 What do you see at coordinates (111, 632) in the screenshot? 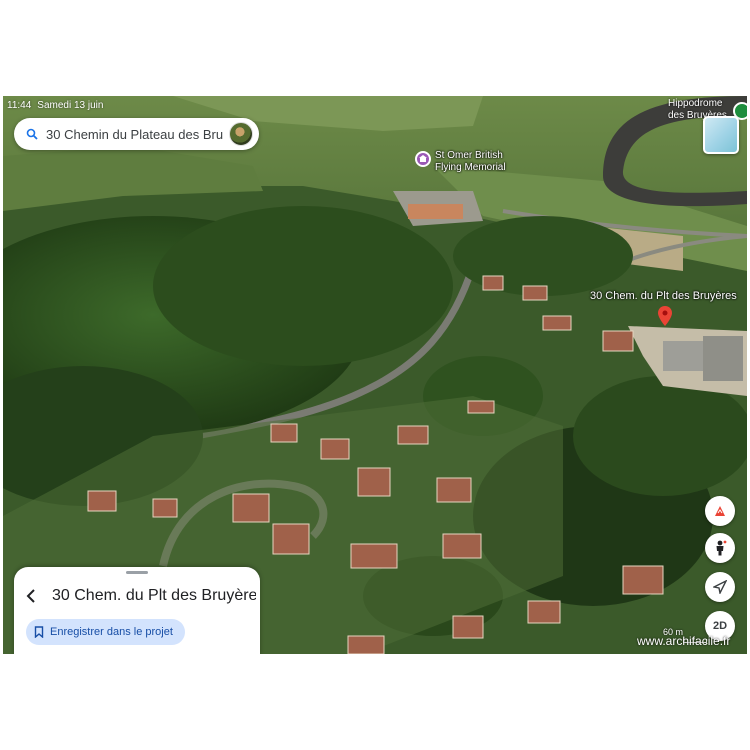
I see `save-button-label: Enregistrer dans le projet` at bounding box center [111, 632].